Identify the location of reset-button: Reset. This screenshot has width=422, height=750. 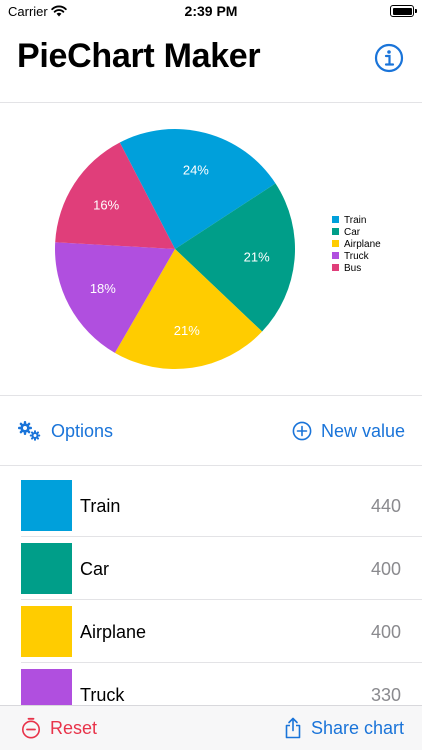
(59, 728).